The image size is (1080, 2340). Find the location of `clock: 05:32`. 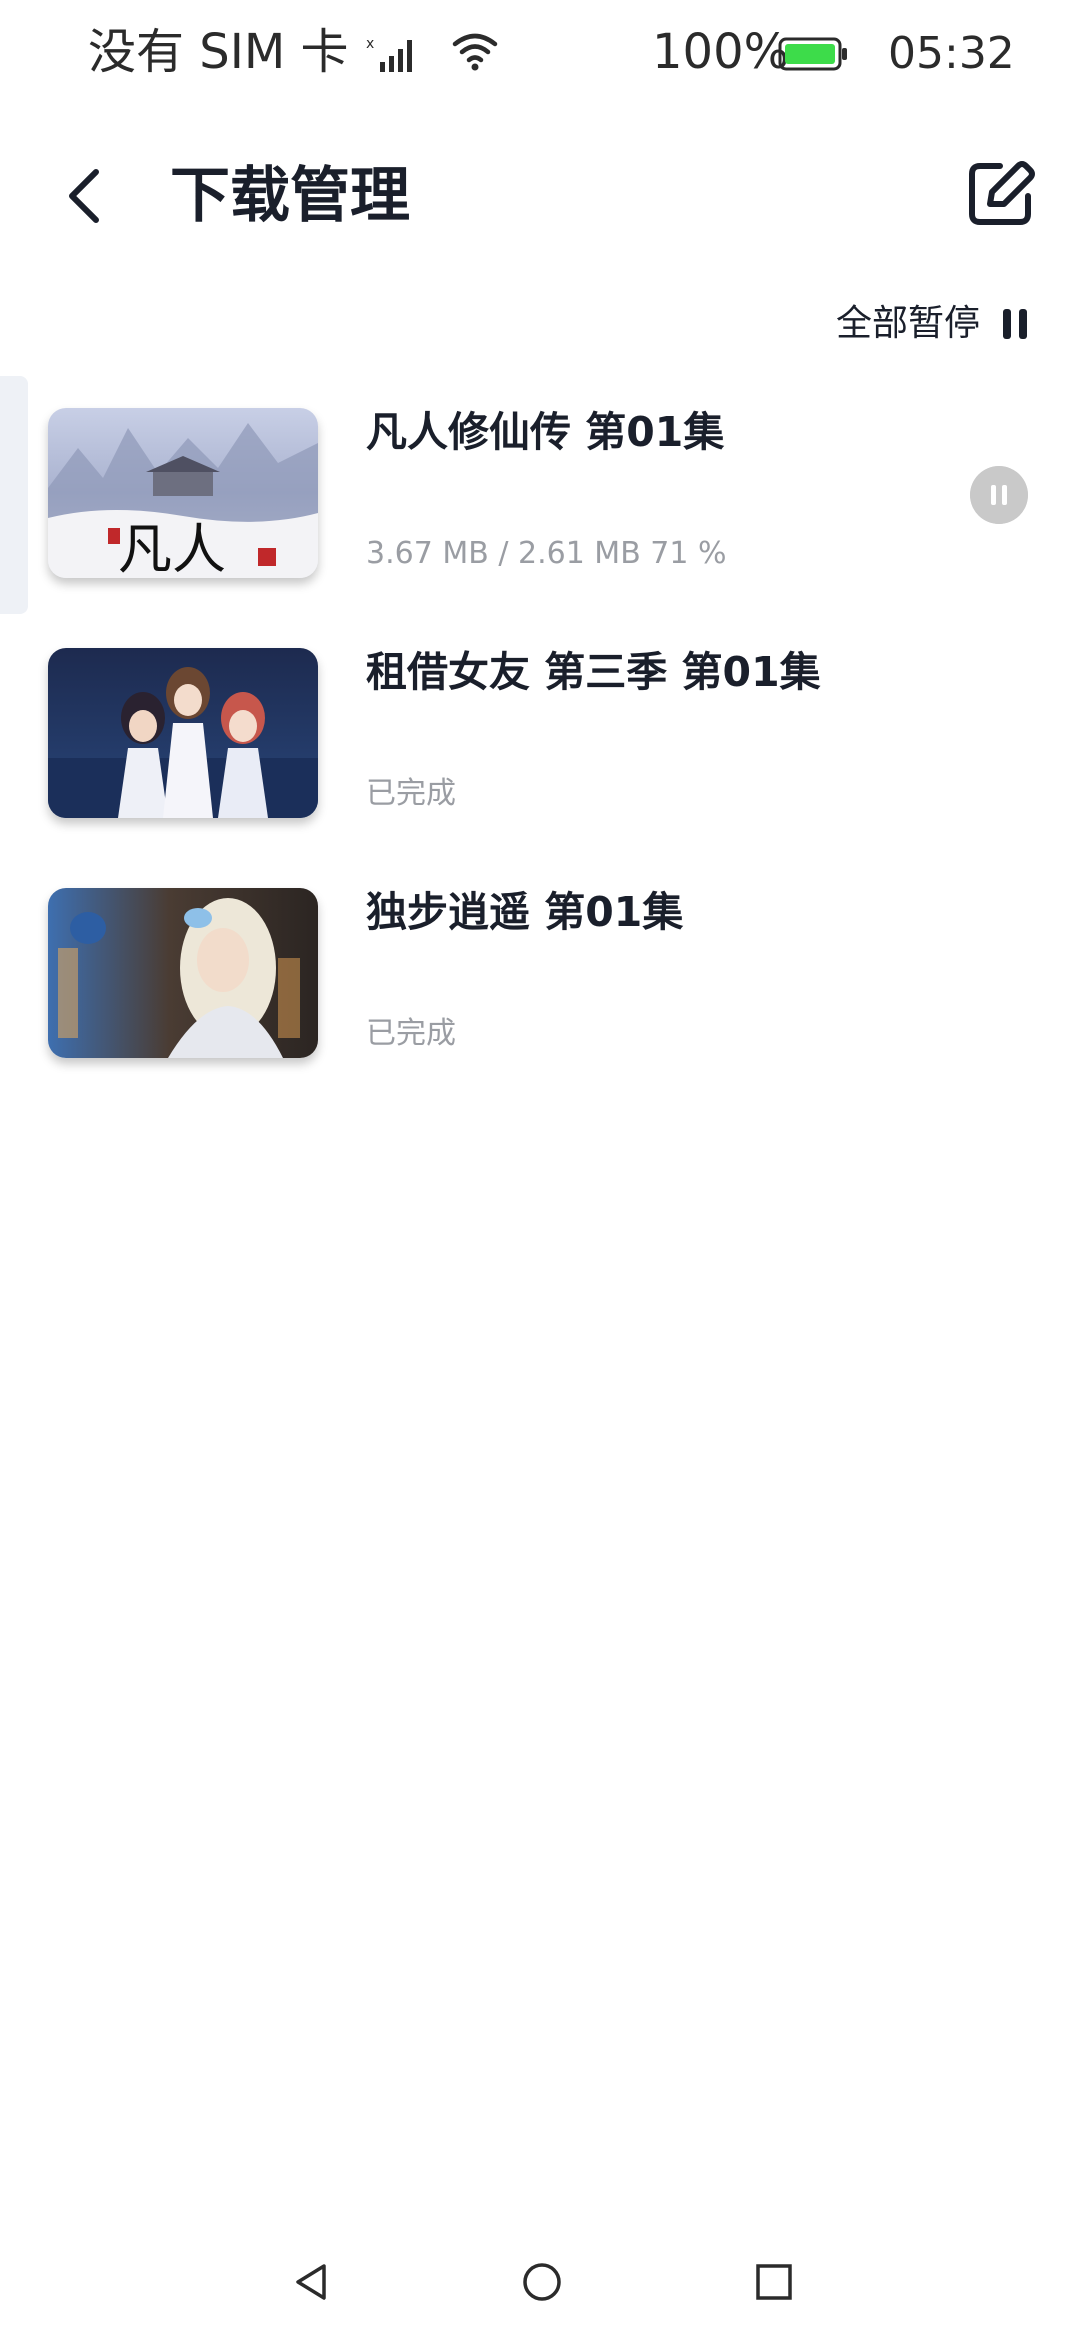

clock: 05:32 is located at coordinates (951, 53).